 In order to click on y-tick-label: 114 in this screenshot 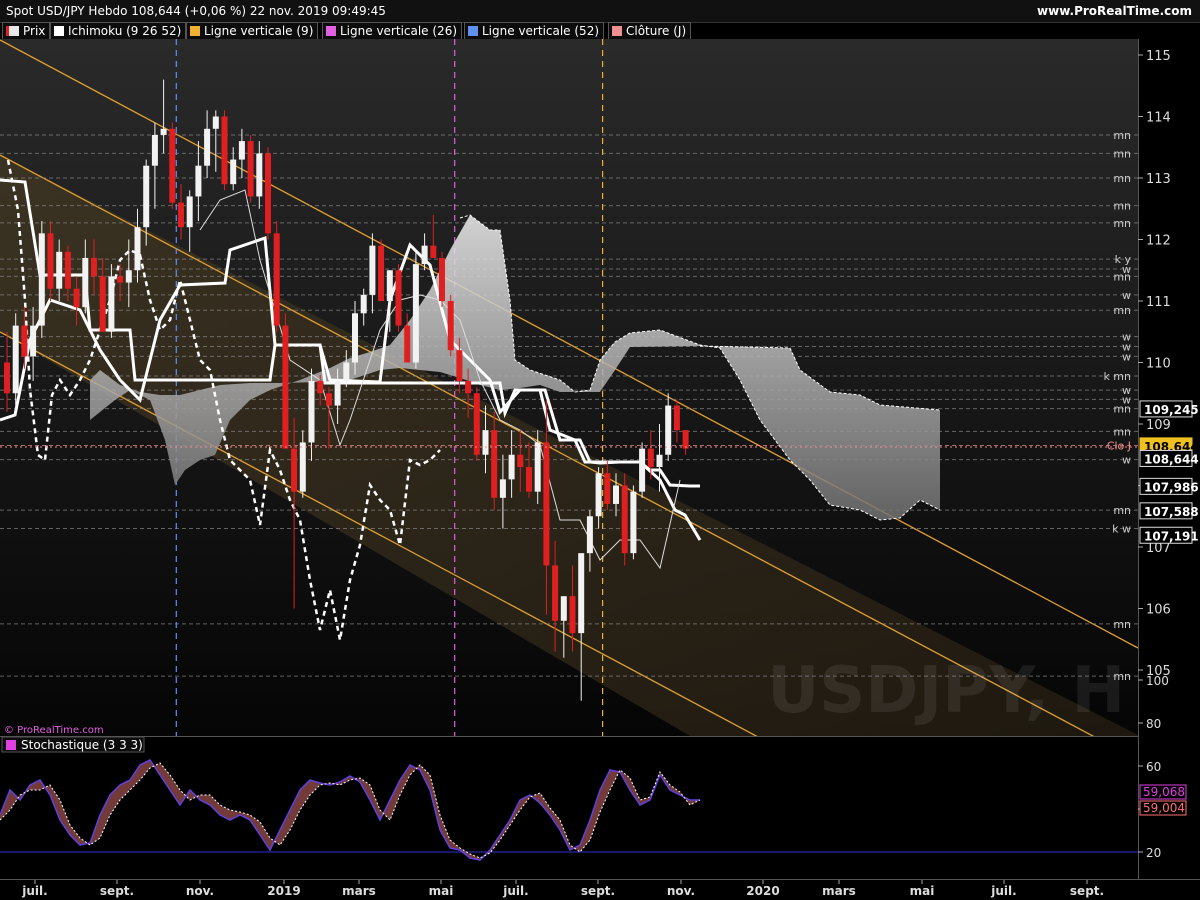, I will do `click(1158, 118)`.